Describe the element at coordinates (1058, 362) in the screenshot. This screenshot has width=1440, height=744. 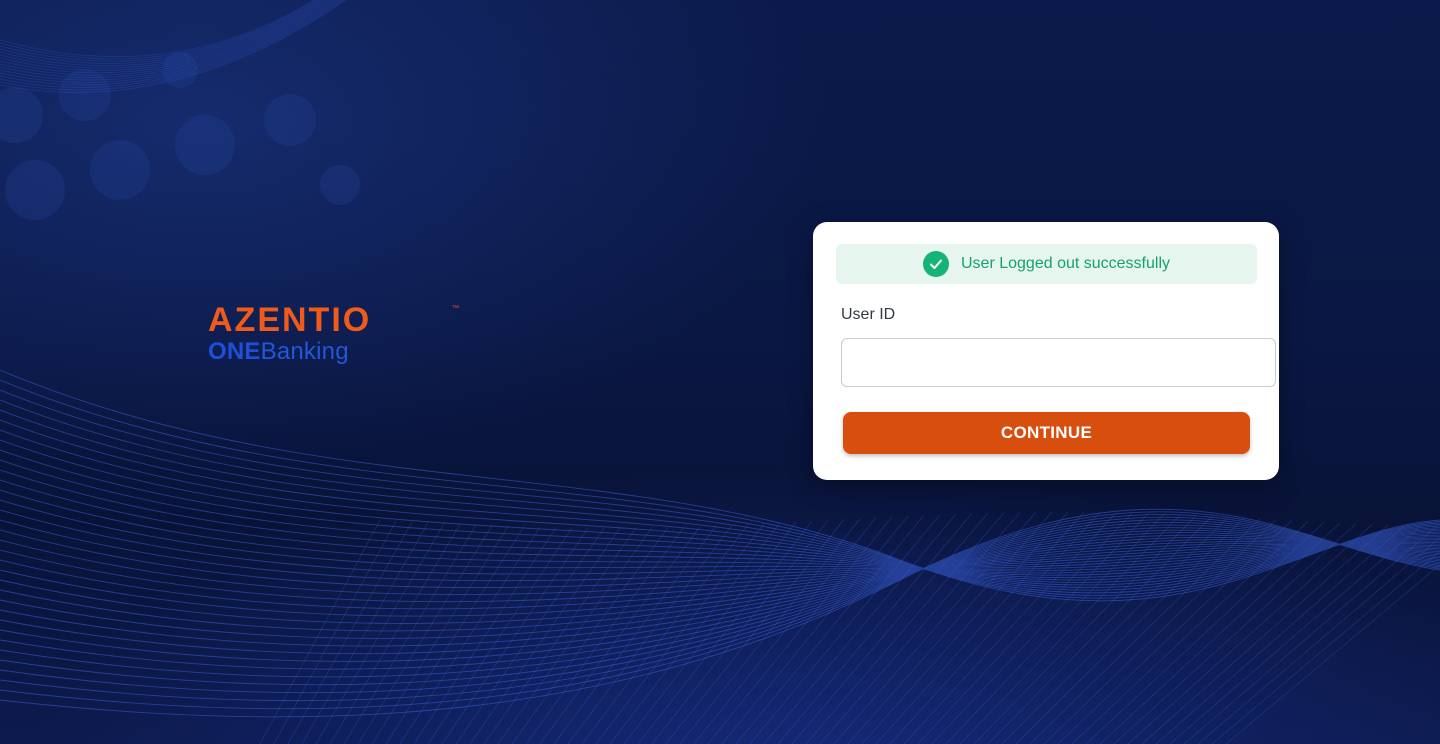
I see `user-id-input` at that location.